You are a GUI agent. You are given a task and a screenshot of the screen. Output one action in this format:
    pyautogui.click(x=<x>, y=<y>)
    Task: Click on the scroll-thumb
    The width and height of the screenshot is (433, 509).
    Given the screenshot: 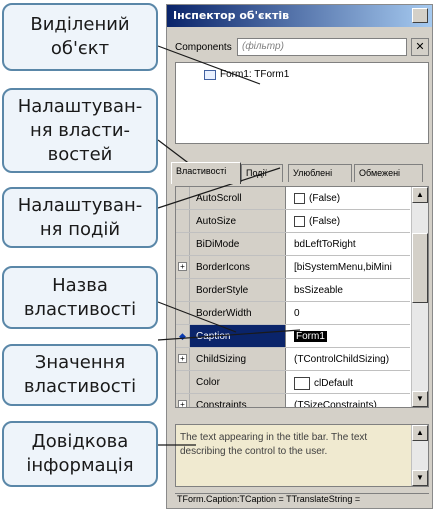 What is the action you would take?
    pyautogui.click(x=420, y=268)
    